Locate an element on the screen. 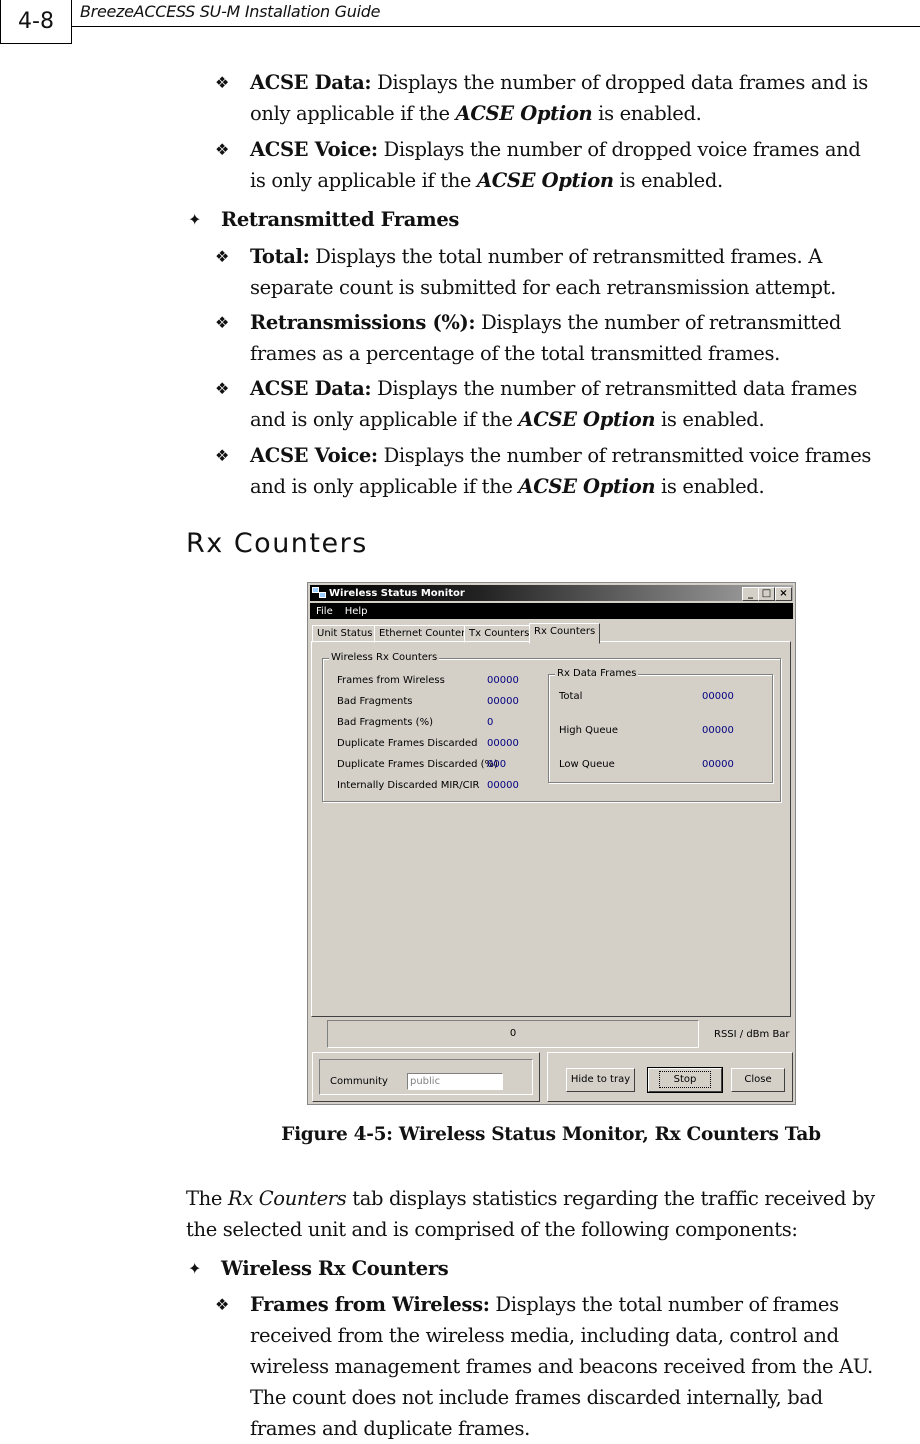 This screenshot has height=1444, width=920. rssi-bar: 0 is located at coordinates (513, 1034).